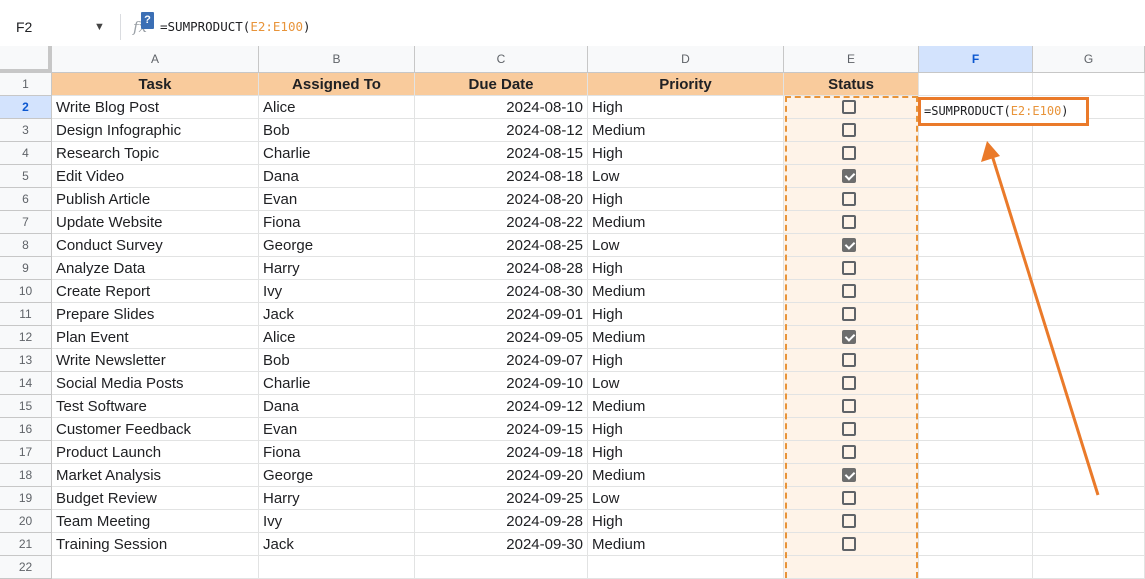 This screenshot has width=1145, height=579. I want to click on column-header-g: G, so click(1089, 59).